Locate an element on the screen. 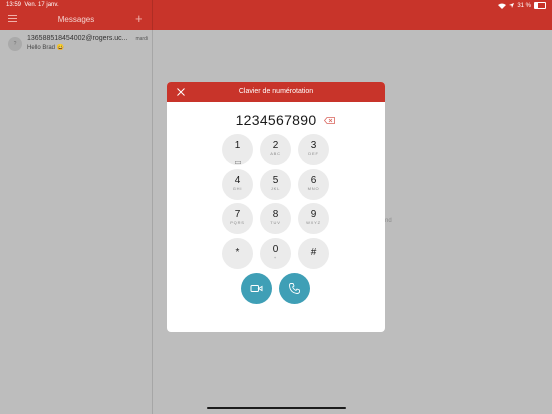 The width and height of the screenshot is (552, 414). background-text: nd is located at coordinates (388, 221).